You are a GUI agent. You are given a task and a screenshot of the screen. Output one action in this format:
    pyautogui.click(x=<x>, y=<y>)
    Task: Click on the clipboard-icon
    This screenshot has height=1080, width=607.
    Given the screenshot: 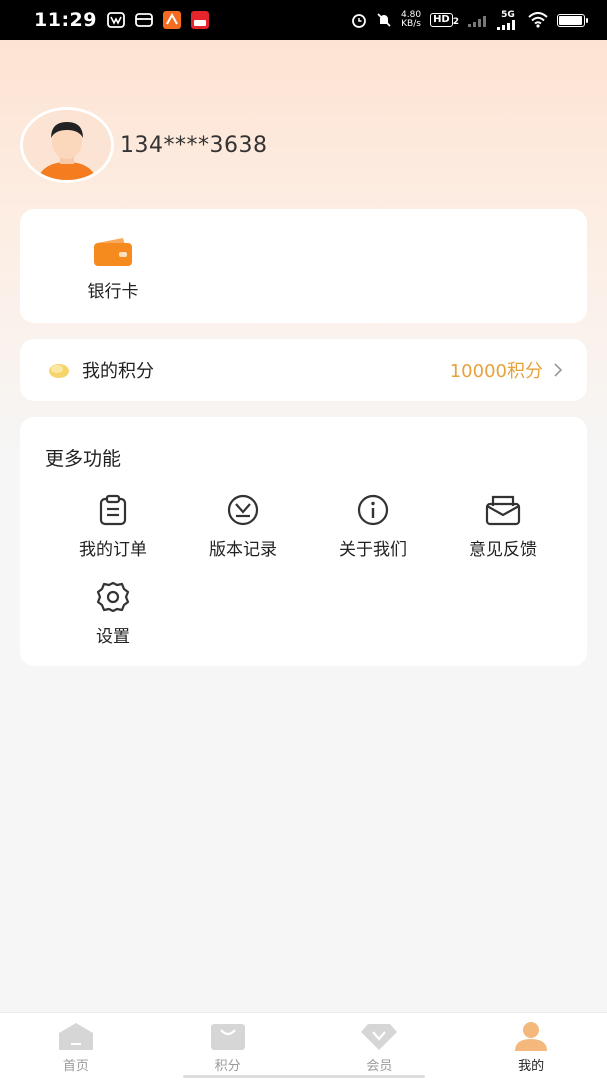 What is the action you would take?
    pyautogui.click(x=113, y=510)
    